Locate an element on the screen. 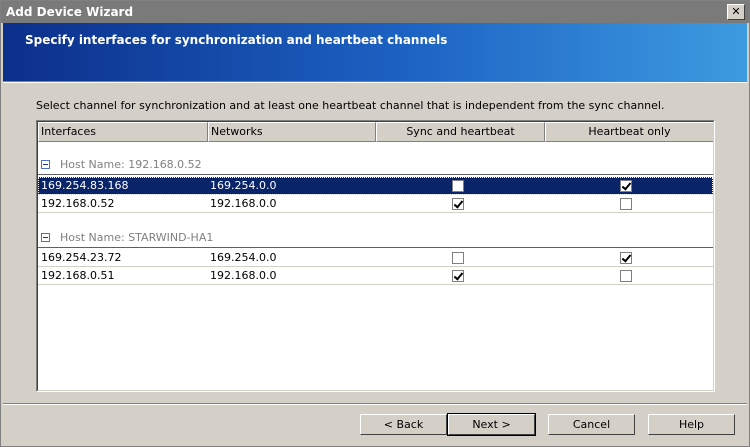 This screenshot has width=750, height=447. back-button: < Back is located at coordinates (403, 424).